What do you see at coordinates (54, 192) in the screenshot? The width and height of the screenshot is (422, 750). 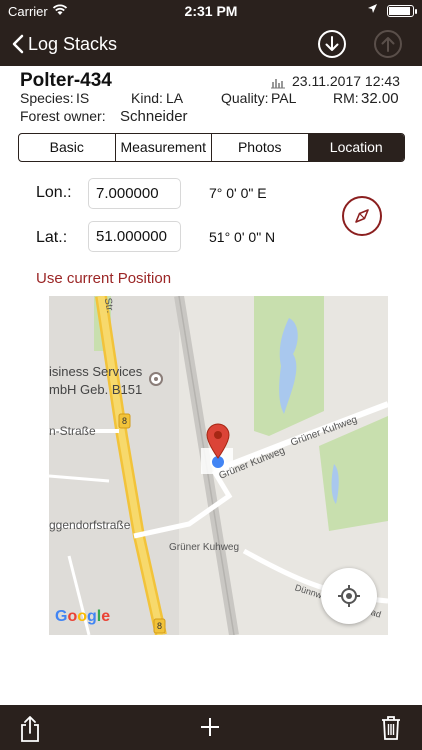 I see `longitude-label: Lon.:` at bounding box center [54, 192].